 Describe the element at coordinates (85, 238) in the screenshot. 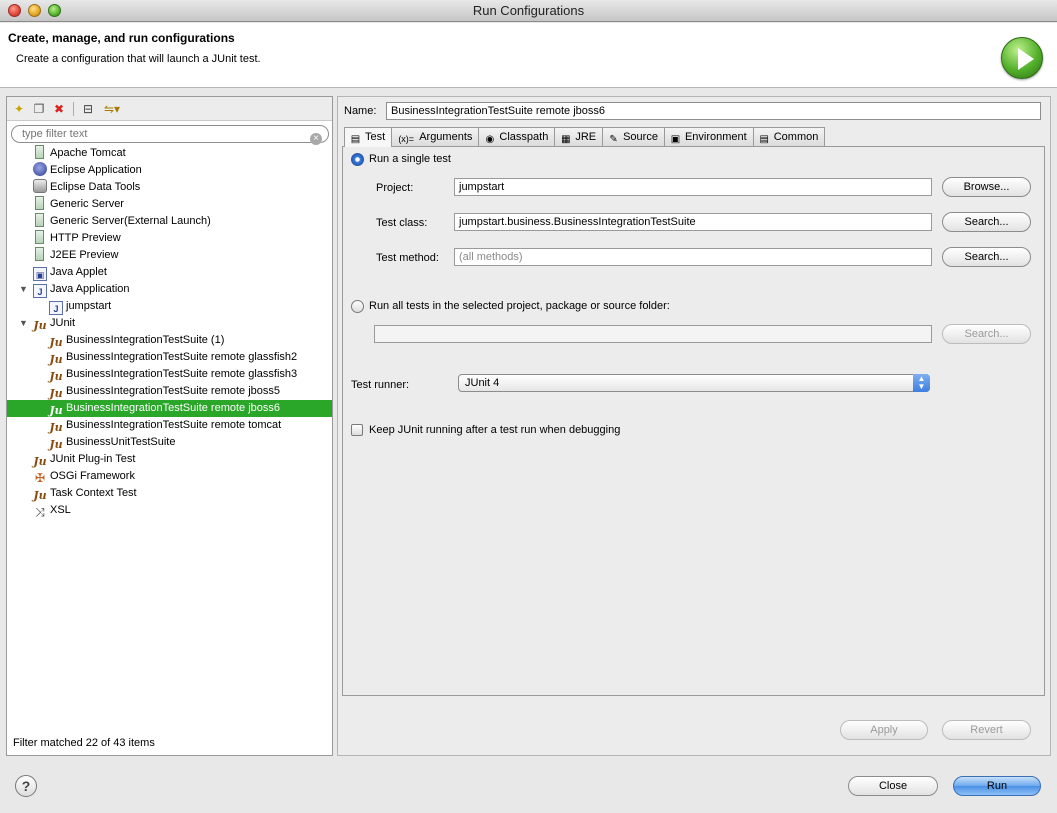

I see `tree-item-label: HTTP Preview` at that location.